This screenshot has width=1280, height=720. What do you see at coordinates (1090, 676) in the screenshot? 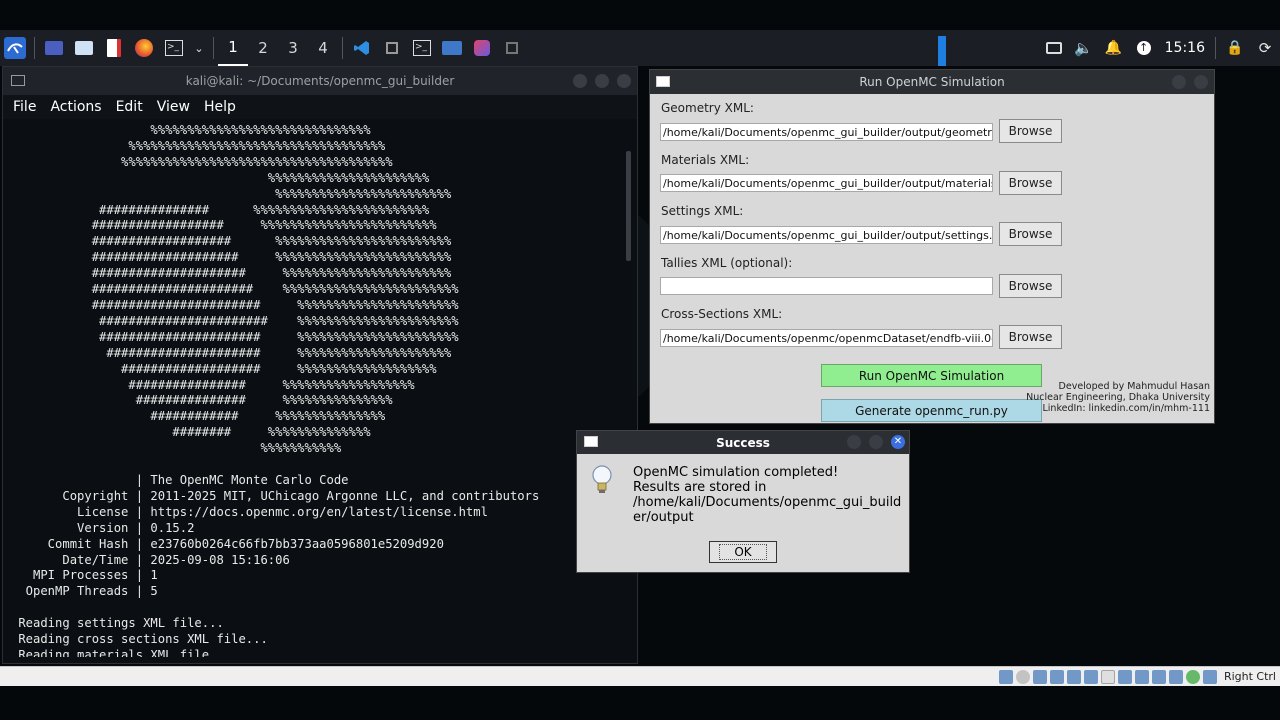
I see `shared-folder-icon` at bounding box center [1090, 676].